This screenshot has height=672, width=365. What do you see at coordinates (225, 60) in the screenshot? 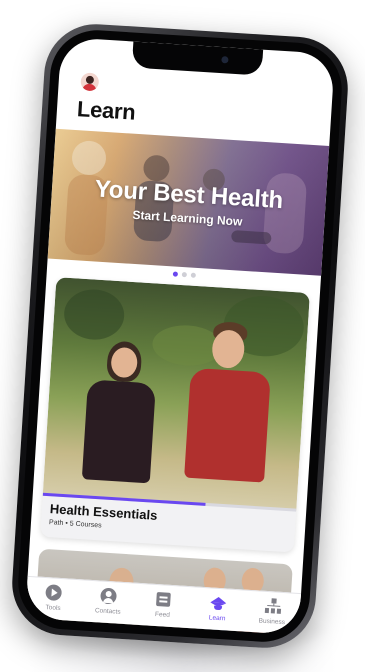
I see `camera-icon` at bounding box center [225, 60].